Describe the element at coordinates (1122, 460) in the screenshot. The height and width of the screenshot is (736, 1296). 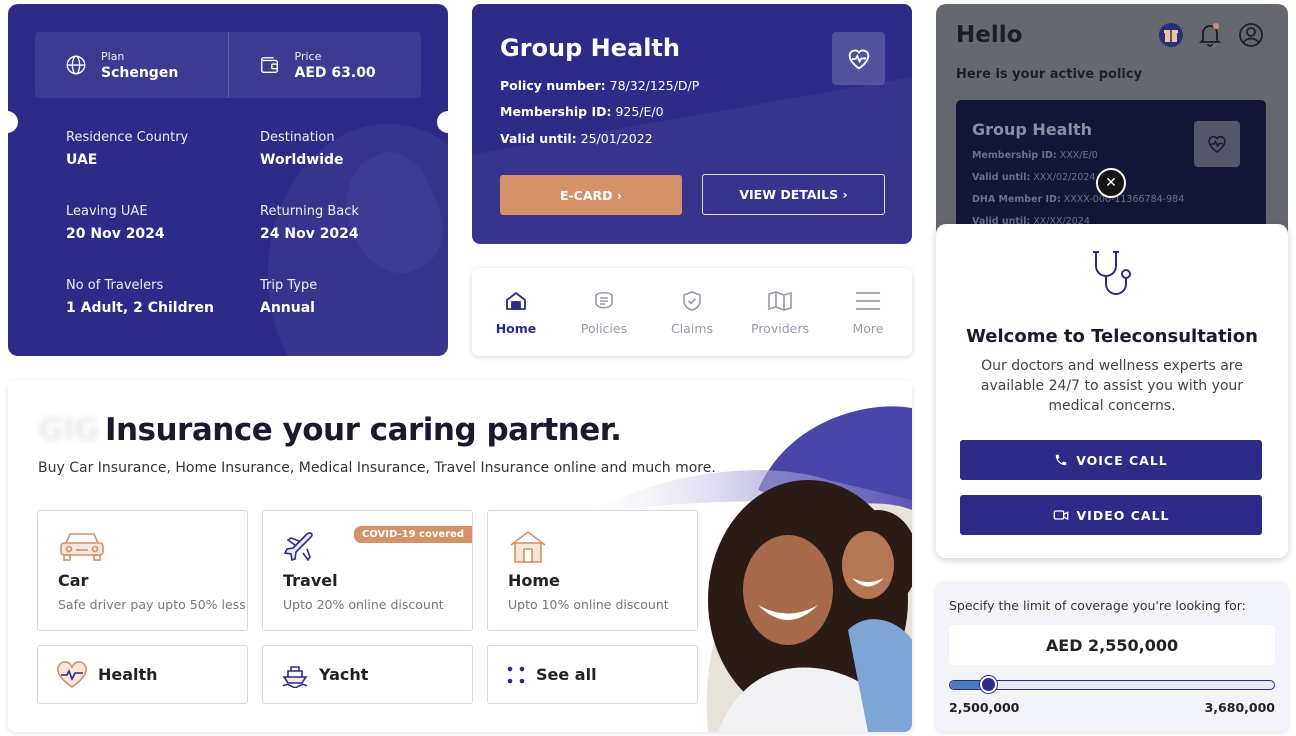
I see `voice-call-label: VOICE CALL` at that location.